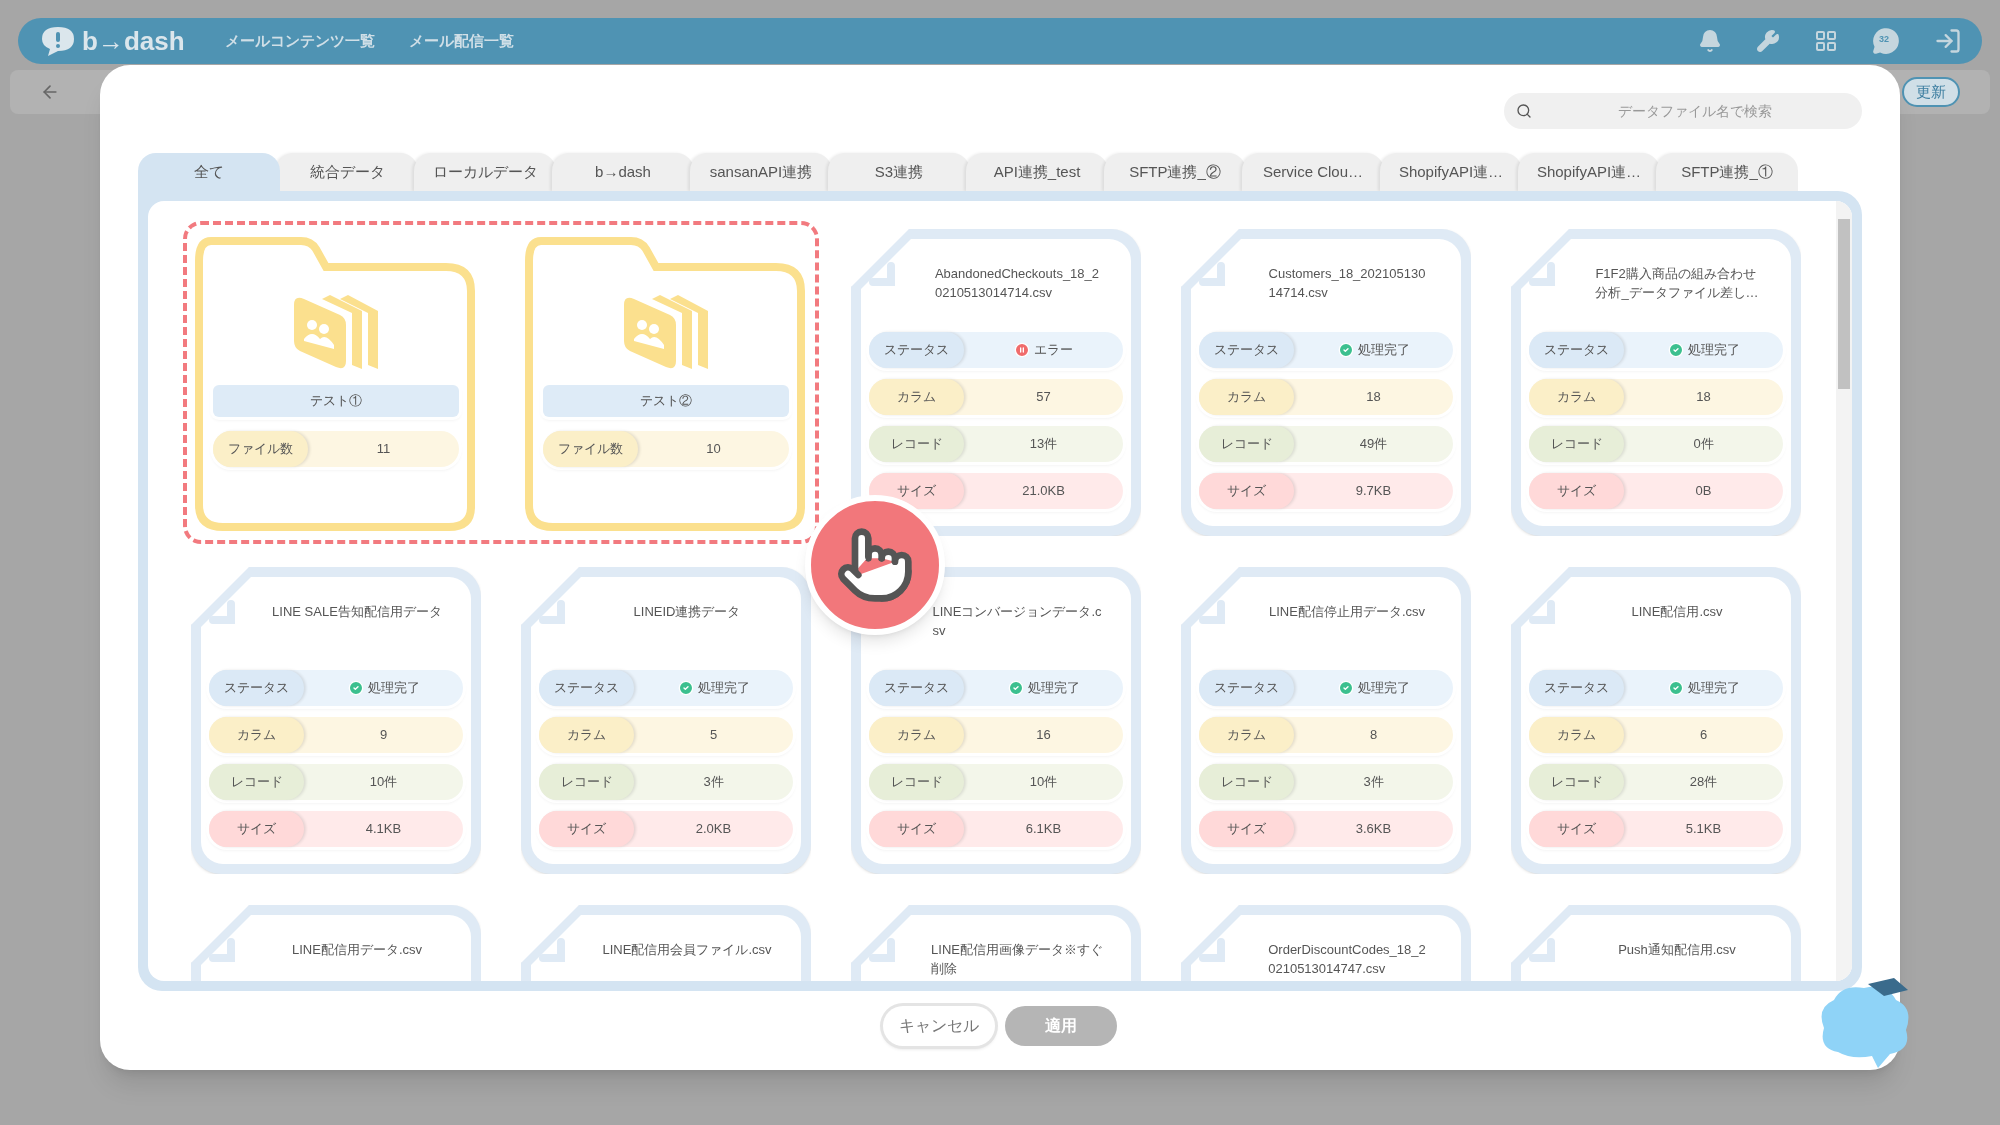 Image resolution: width=2000 pixels, height=1125 pixels. Describe the element at coordinates (623, 172) in the screenshot. I see `tab: b→dash` at that location.